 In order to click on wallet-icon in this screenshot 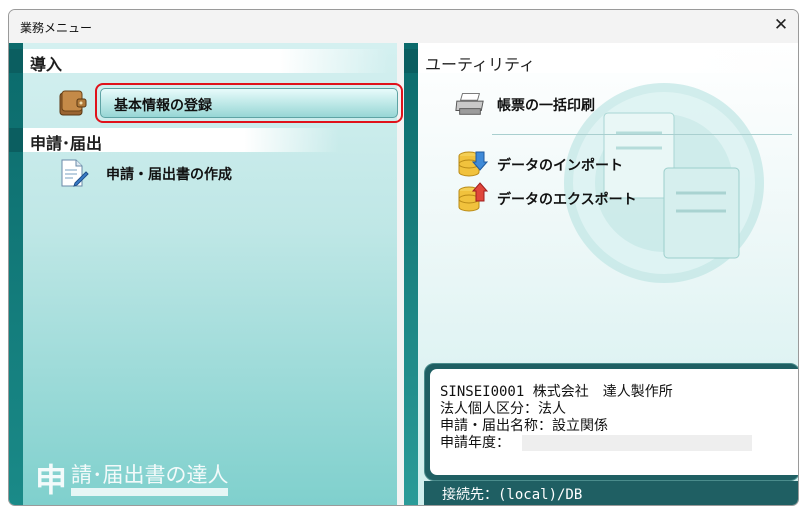, I will do `click(73, 103)`.